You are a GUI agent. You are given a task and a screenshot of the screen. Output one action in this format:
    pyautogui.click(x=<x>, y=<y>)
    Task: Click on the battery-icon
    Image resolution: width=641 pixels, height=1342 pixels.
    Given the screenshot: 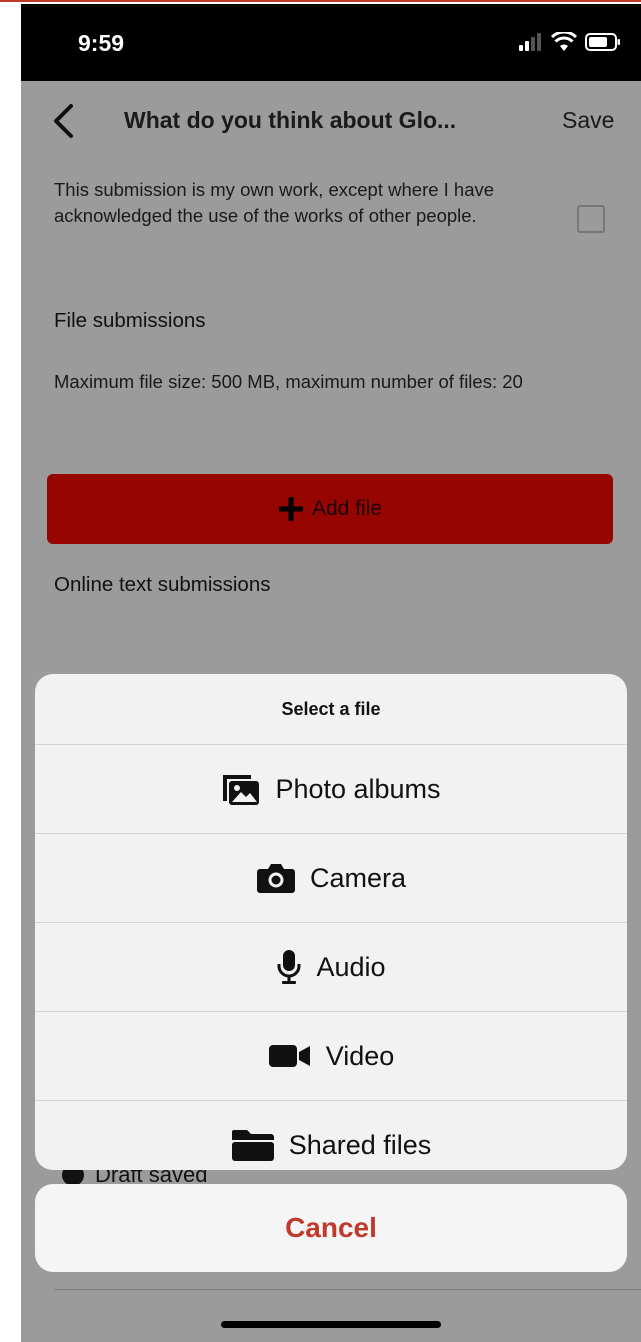 What is the action you would take?
    pyautogui.click(x=602, y=42)
    